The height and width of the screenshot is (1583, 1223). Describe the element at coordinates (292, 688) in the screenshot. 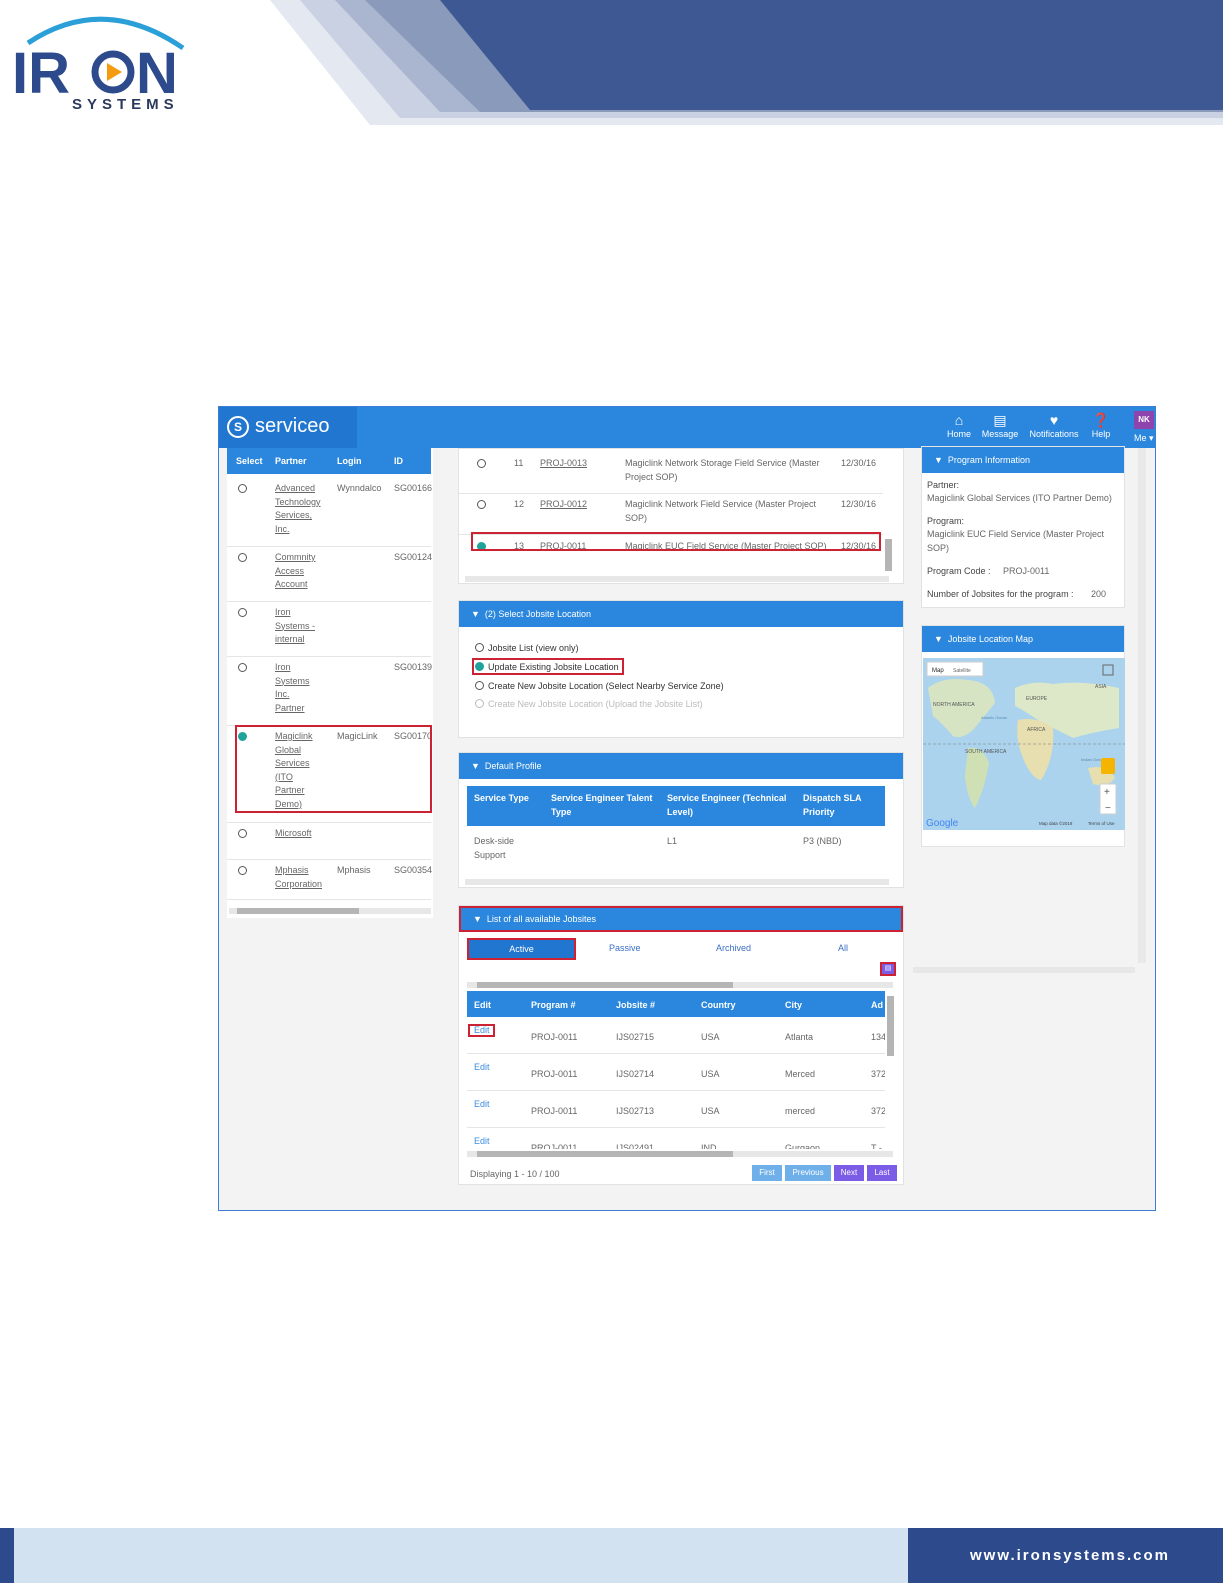

I see `partner-name-link: Iron Systems Inc. Partner` at that location.